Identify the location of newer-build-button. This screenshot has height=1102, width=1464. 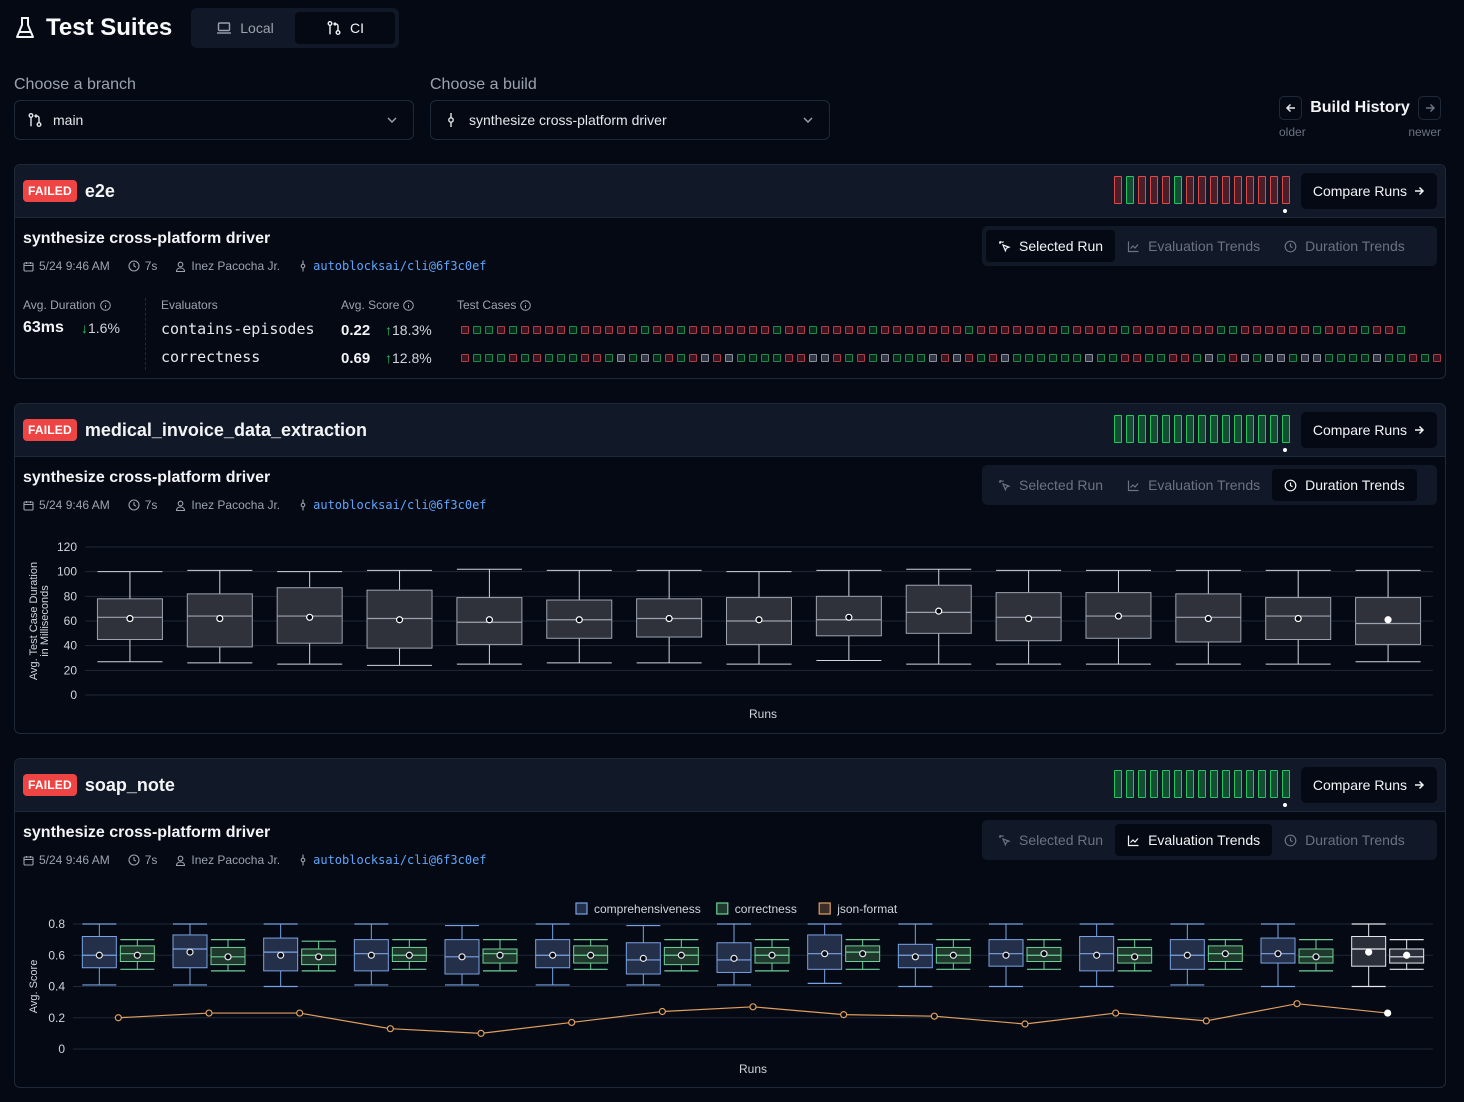
(1429, 108).